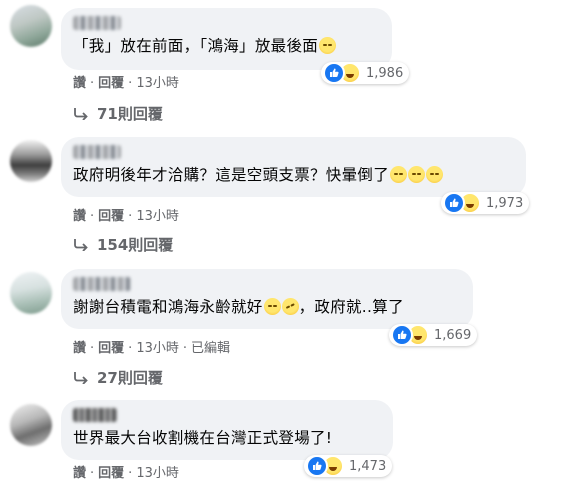  I want to click on replies-label: 27則回覆, so click(130, 378).